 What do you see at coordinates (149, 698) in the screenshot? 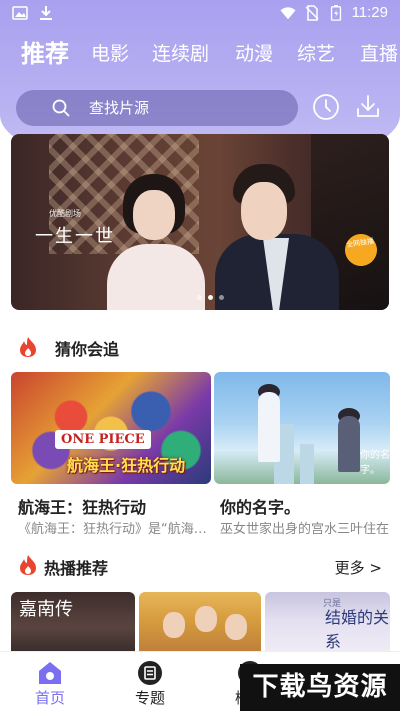
I see `nav-label: 专题` at bounding box center [149, 698].